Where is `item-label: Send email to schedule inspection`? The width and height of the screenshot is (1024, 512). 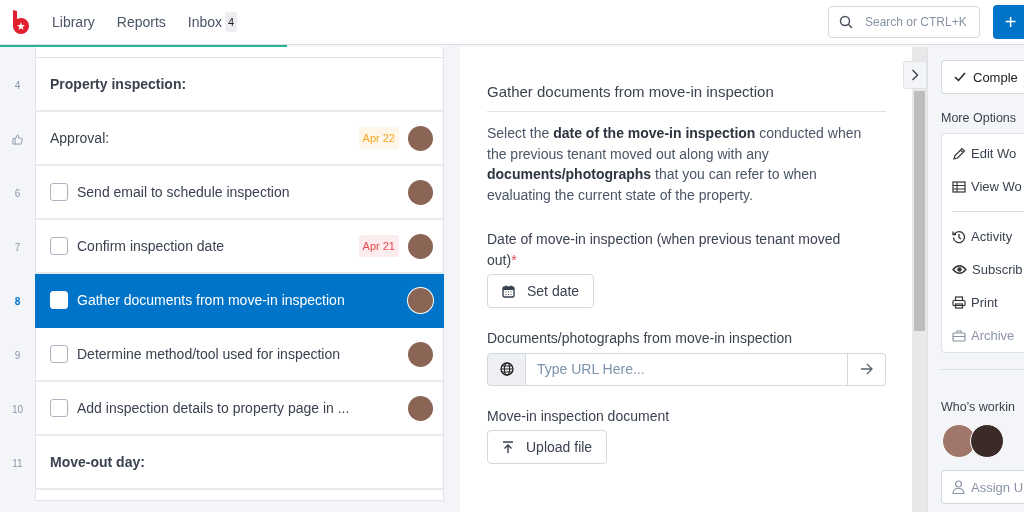
item-label: Send email to schedule inspection is located at coordinates (184, 192).